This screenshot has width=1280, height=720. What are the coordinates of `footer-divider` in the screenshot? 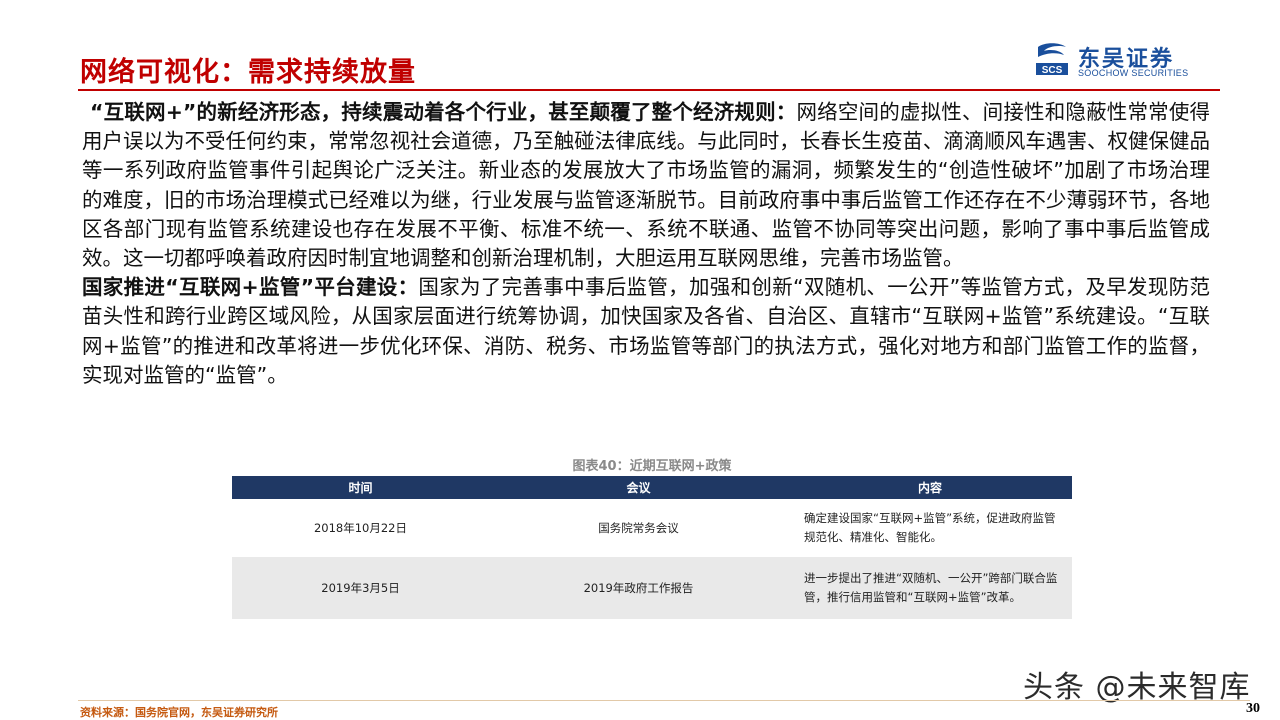 It's located at (664, 700).